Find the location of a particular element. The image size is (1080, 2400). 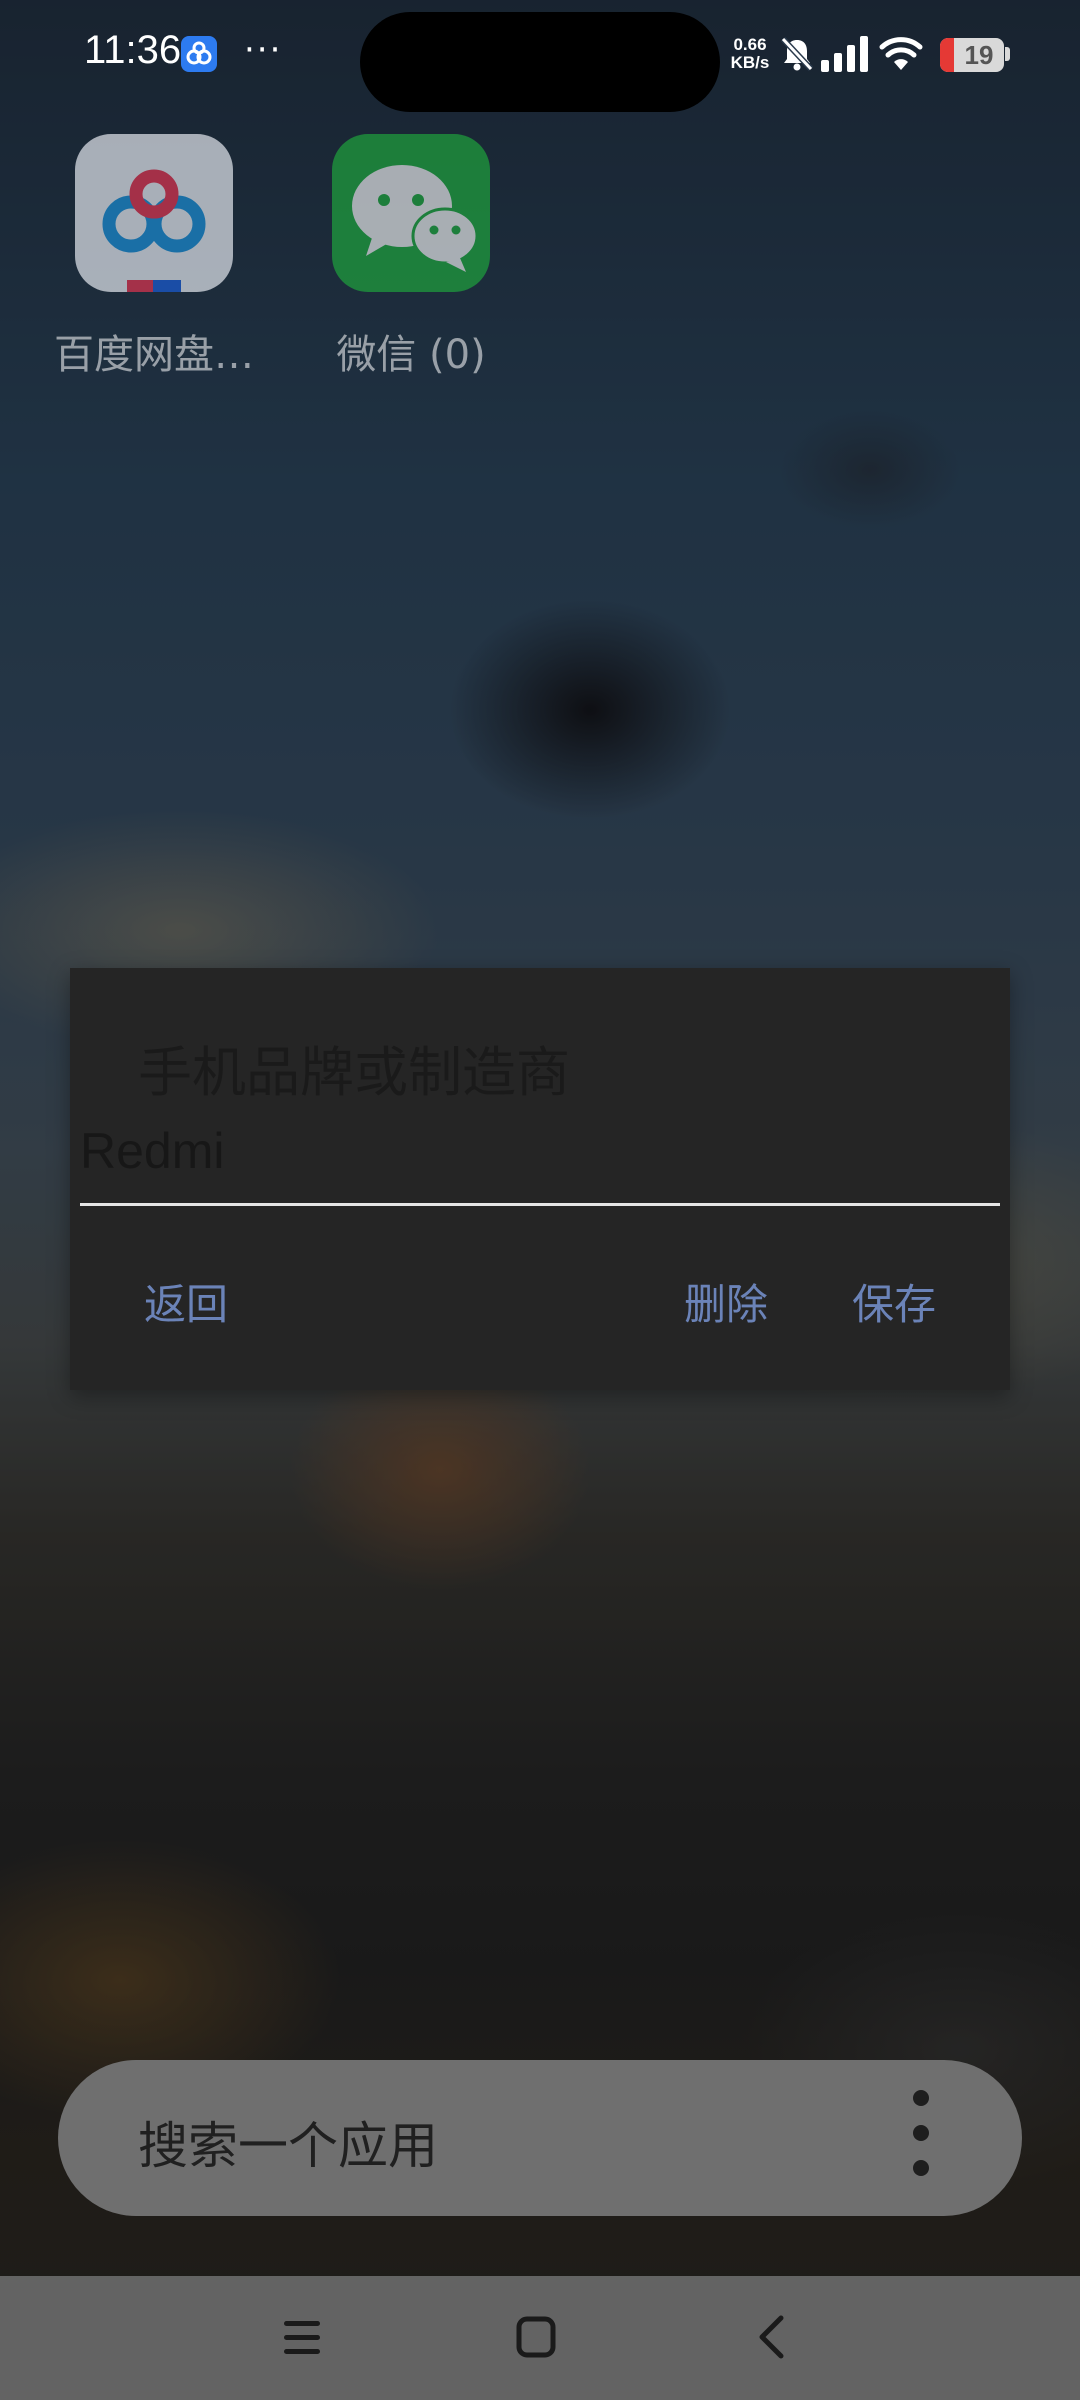

battery-icon: 19 is located at coordinates (972, 55).